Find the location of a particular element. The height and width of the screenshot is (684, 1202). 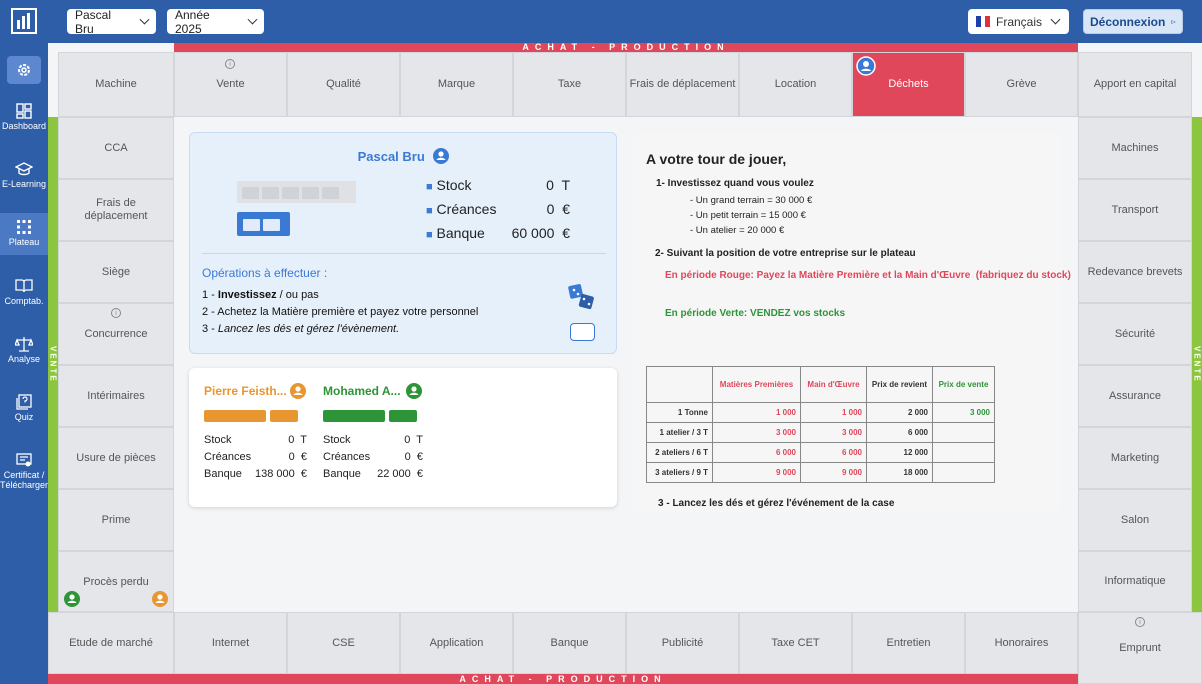

stat-stock: Stock 0 T is located at coordinates (255, 440).